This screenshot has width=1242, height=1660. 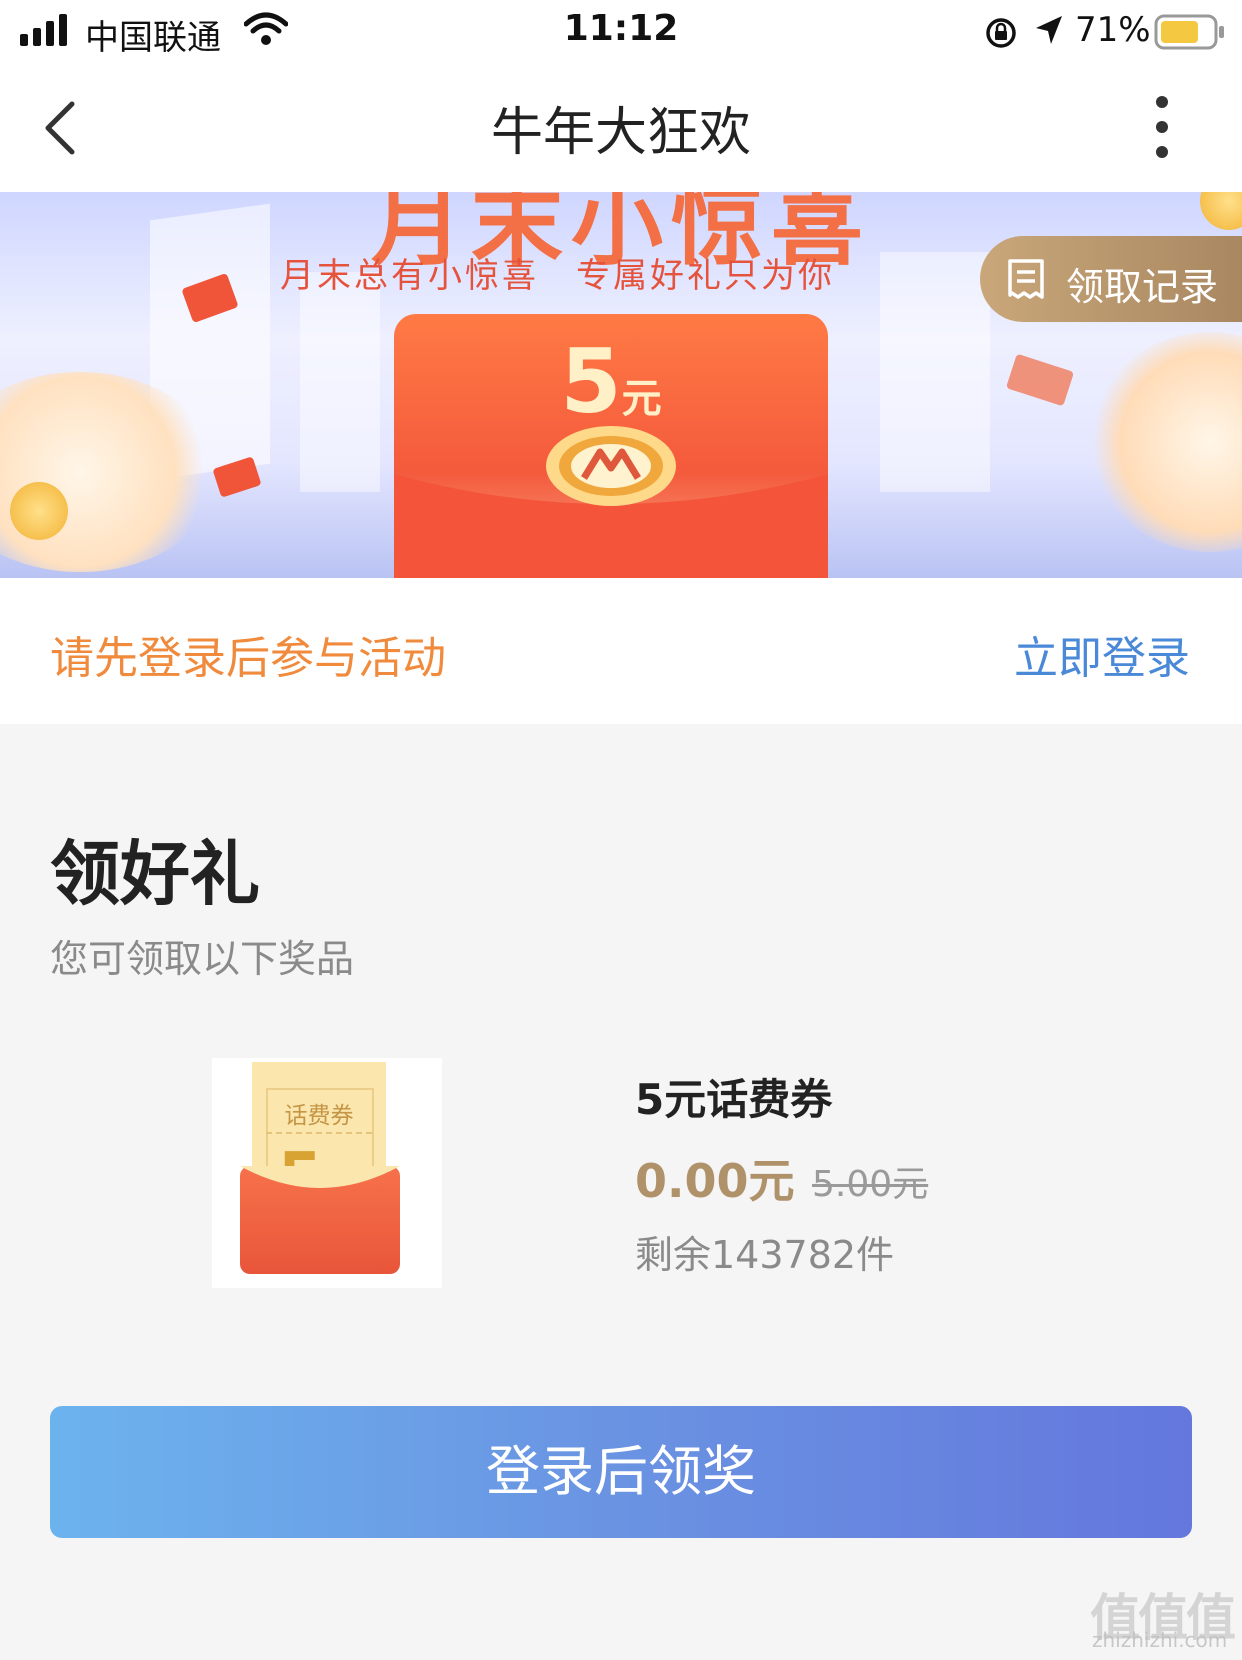 What do you see at coordinates (319, 1133) in the screenshot?
I see `ticket-divider` at bounding box center [319, 1133].